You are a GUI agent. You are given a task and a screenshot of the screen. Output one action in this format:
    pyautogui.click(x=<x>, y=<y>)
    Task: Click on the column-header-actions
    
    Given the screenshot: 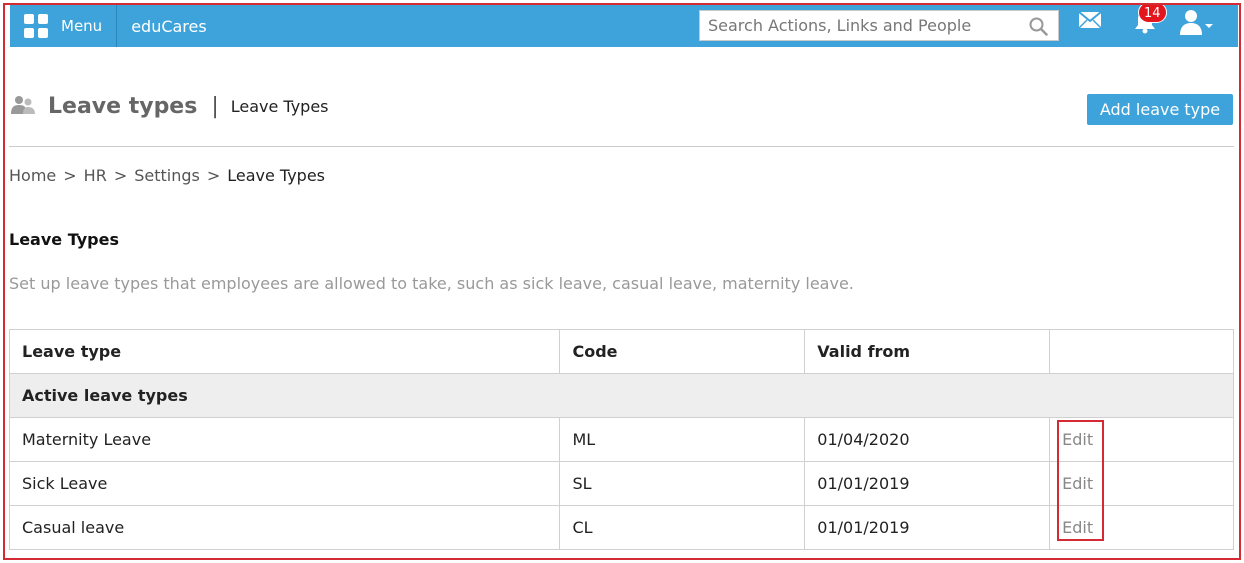 What is the action you would take?
    pyautogui.click(x=1141, y=351)
    